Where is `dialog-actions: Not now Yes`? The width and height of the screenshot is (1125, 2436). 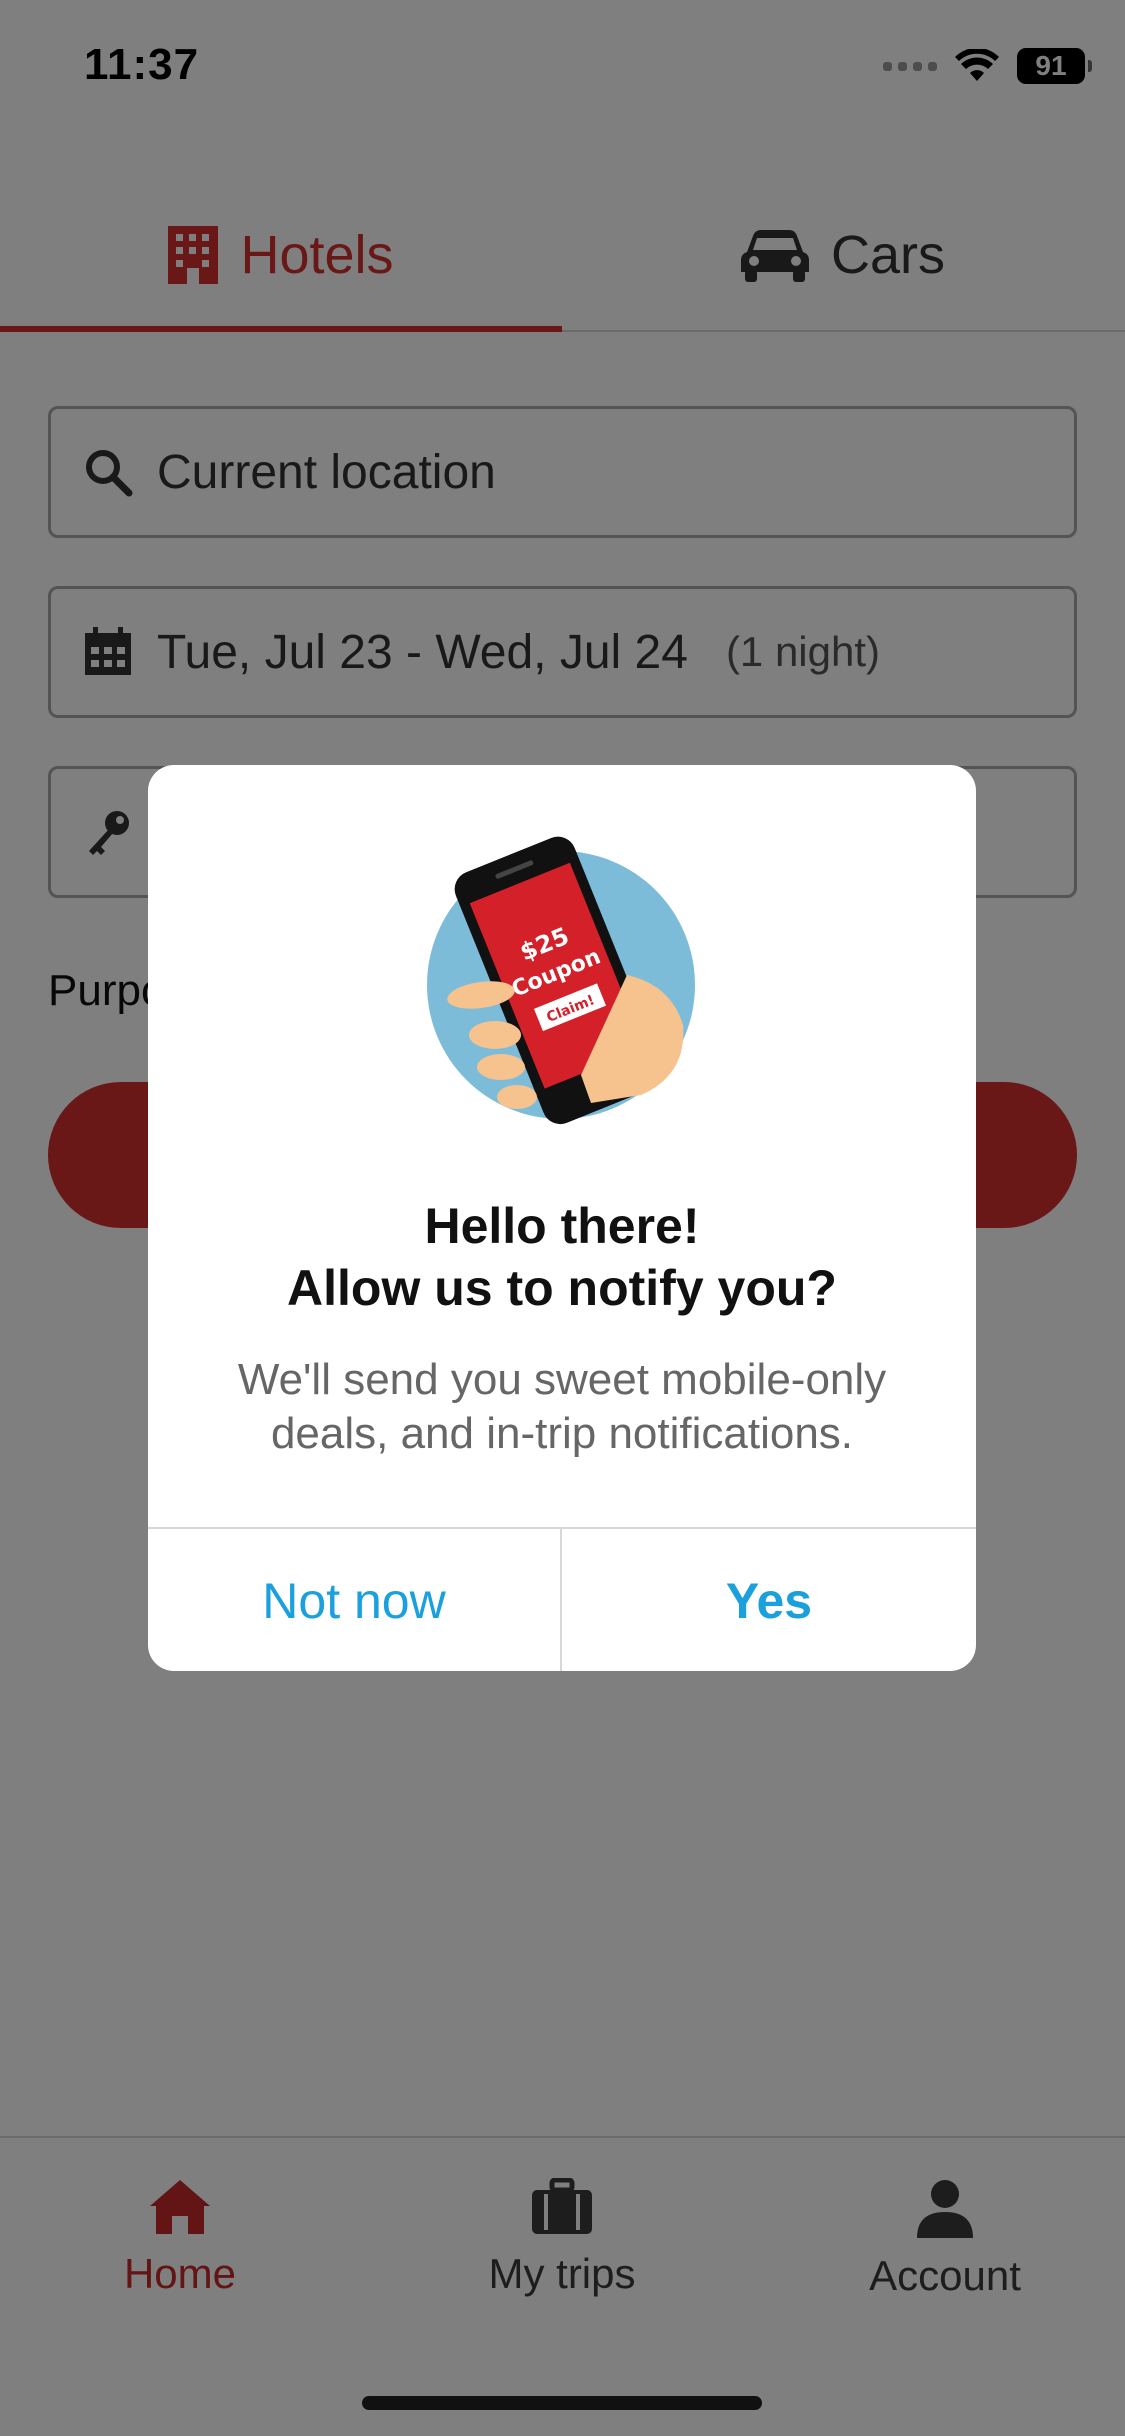
dialog-actions: Not now Yes is located at coordinates (562, 1599).